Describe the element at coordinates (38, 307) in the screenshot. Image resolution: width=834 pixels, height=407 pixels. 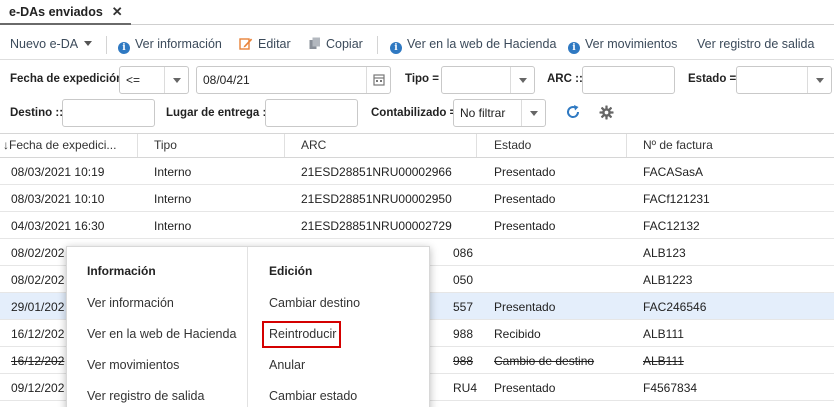
I see `cell-fecha: 29/01/202` at that location.